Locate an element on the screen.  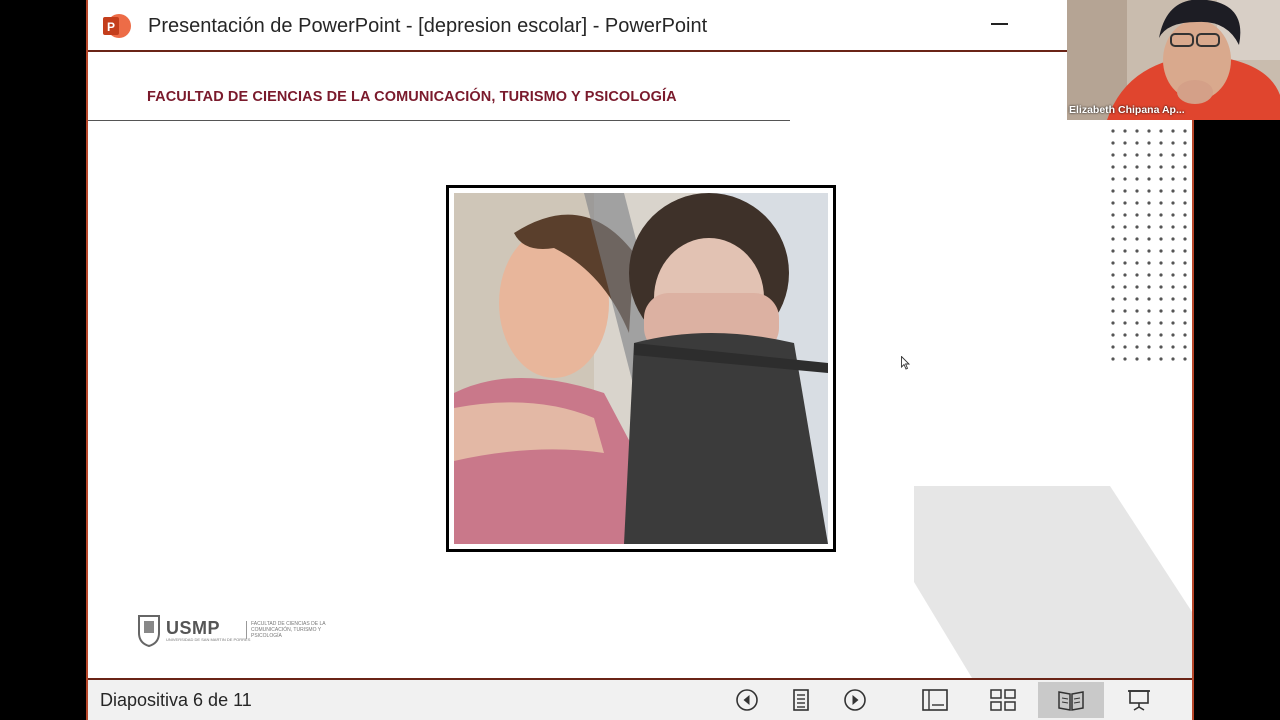
slide-menu-icon is located at coordinates (801, 700).